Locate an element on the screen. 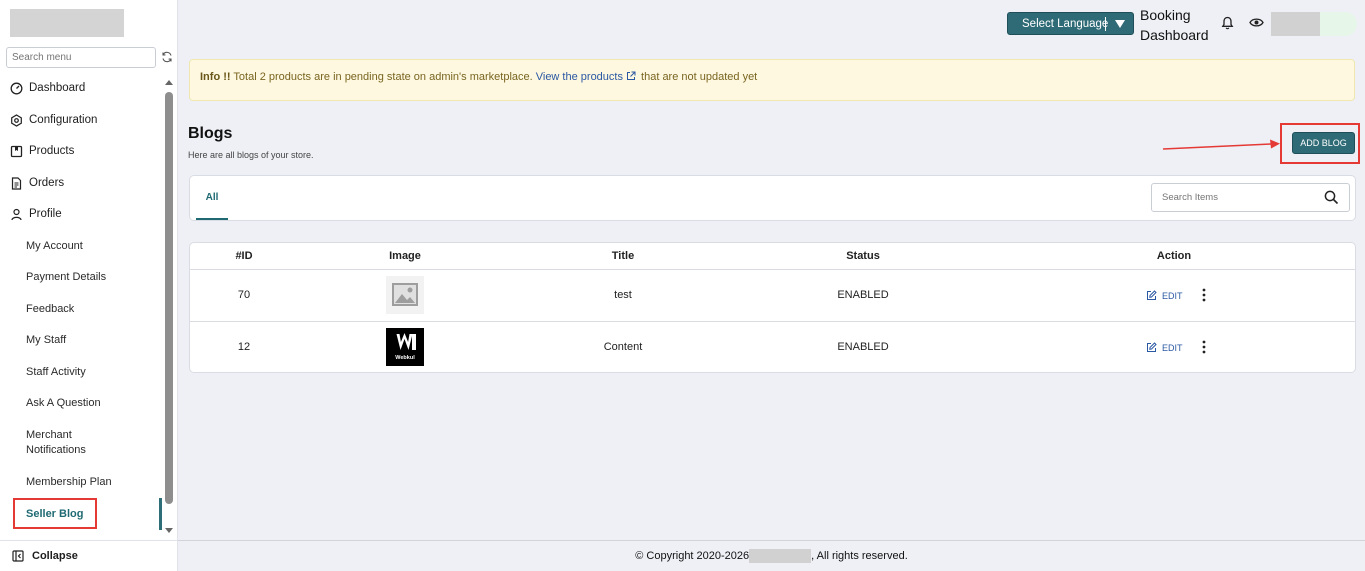  info-text-after: that are not updated yet is located at coordinates (697, 77).